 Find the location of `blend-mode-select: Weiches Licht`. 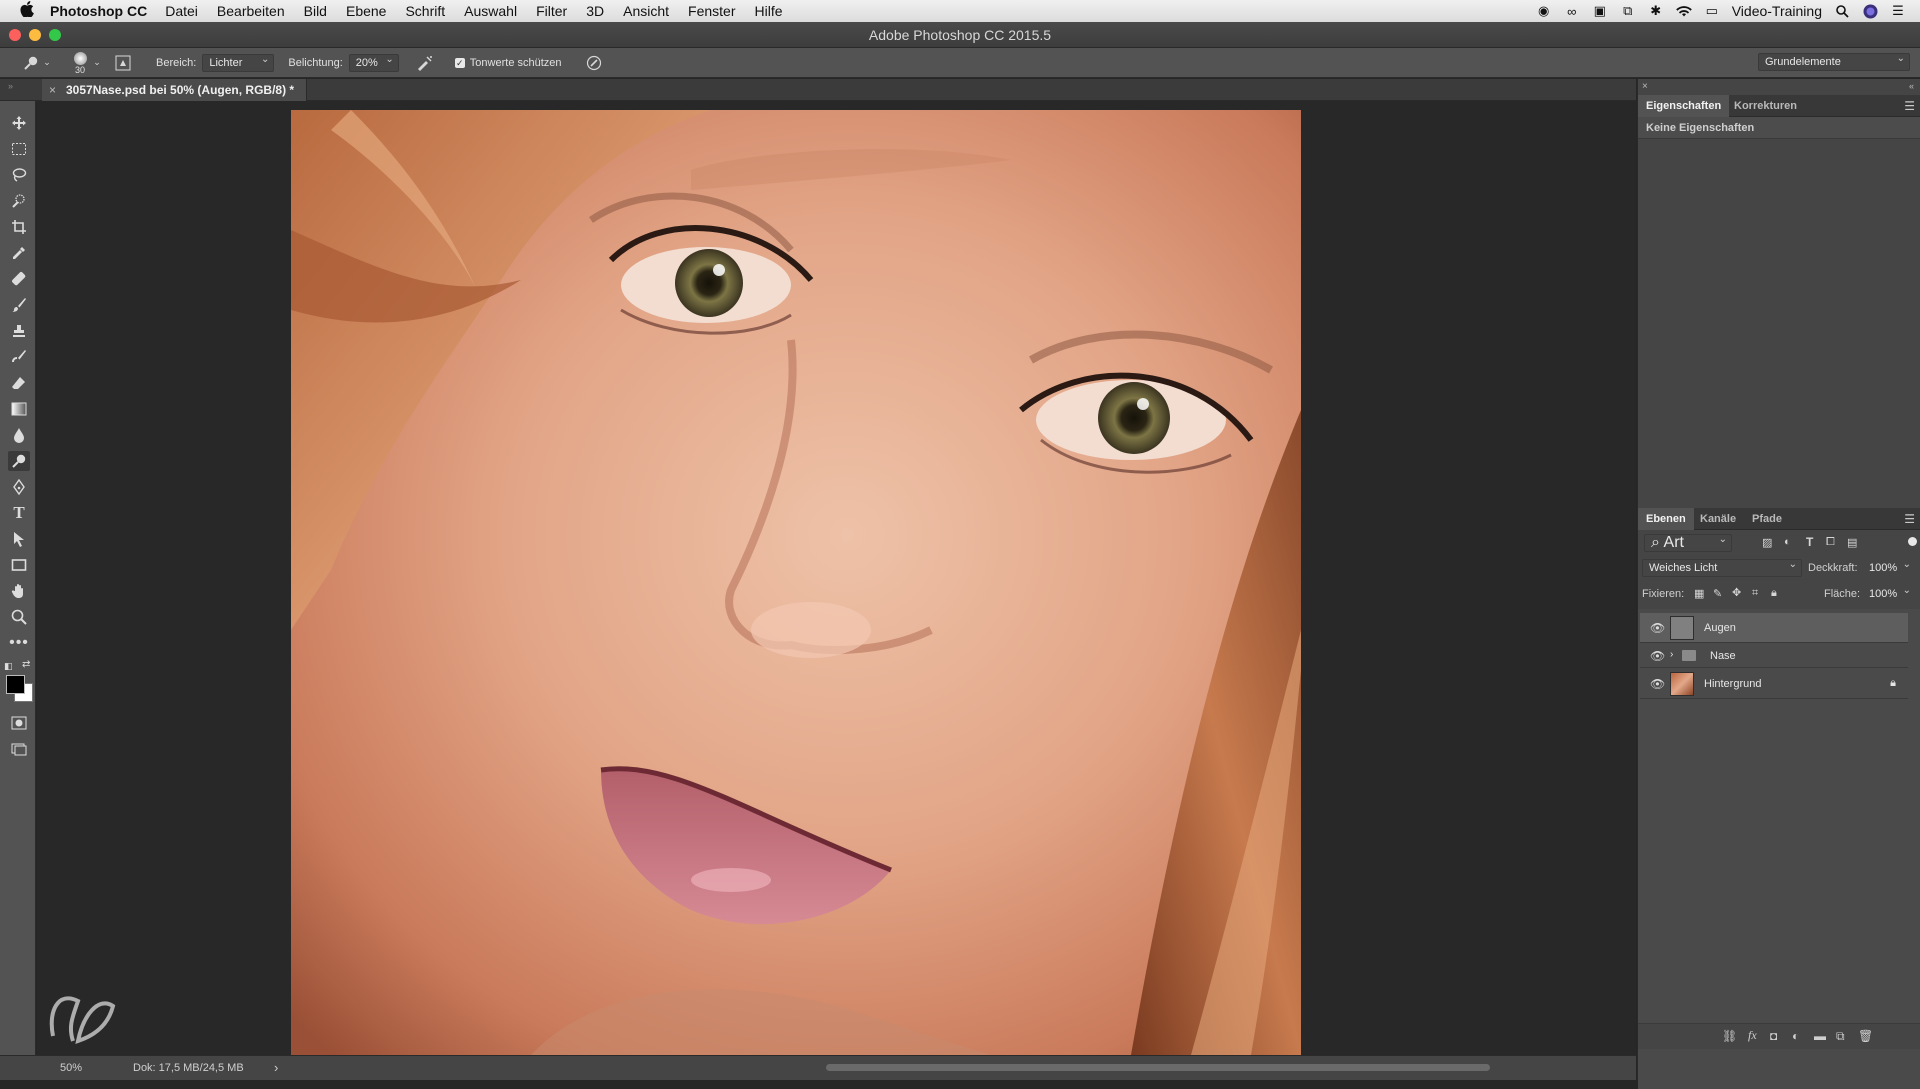

blend-mode-select: Weiches Licht is located at coordinates (1722, 567).